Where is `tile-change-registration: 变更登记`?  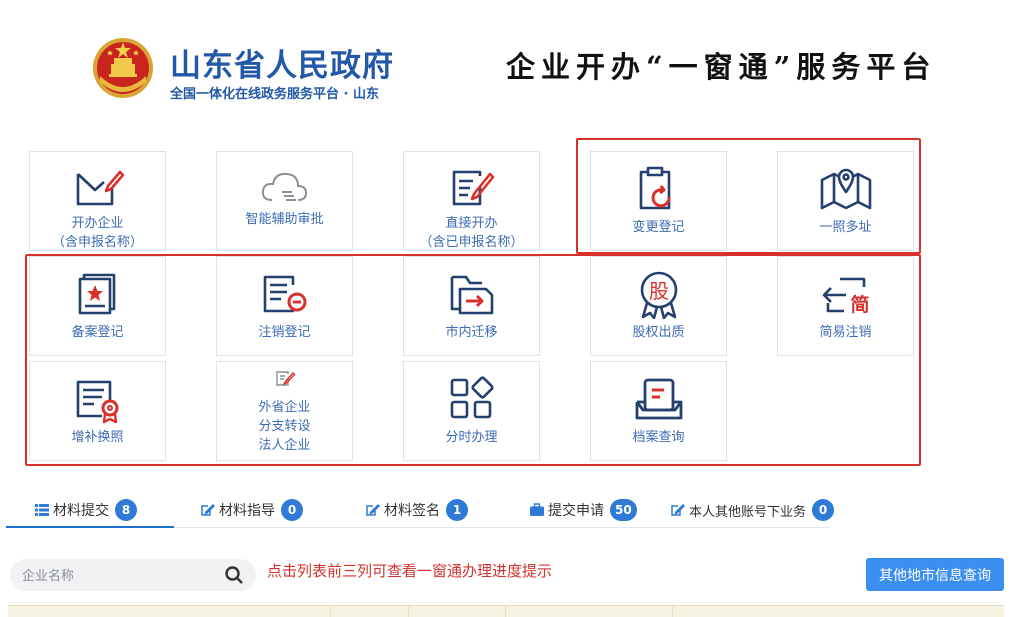
tile-change-registration: 变更登记 is located at coordinates (658, 201).